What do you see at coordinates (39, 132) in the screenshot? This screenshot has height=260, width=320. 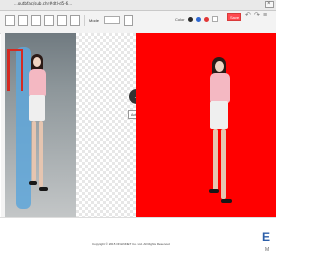 I see `source-person-image` at bounding box center [39, 132].